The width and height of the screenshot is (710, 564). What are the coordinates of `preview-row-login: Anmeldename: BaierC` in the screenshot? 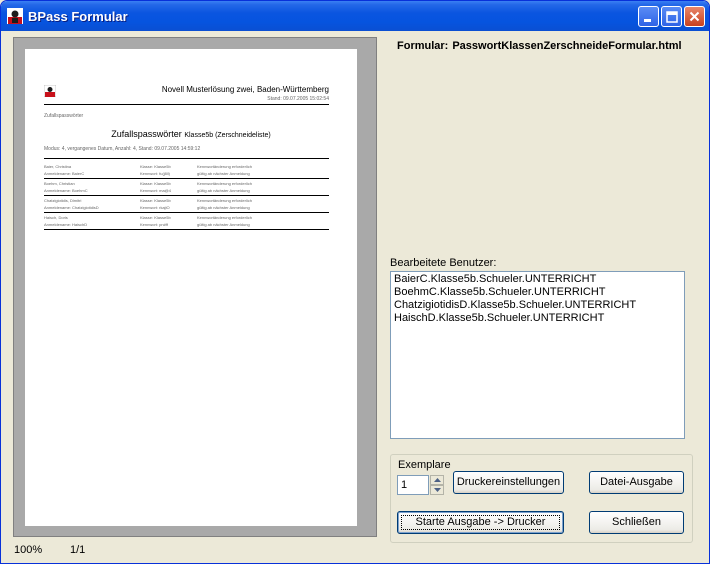 It's located at (64, 173).